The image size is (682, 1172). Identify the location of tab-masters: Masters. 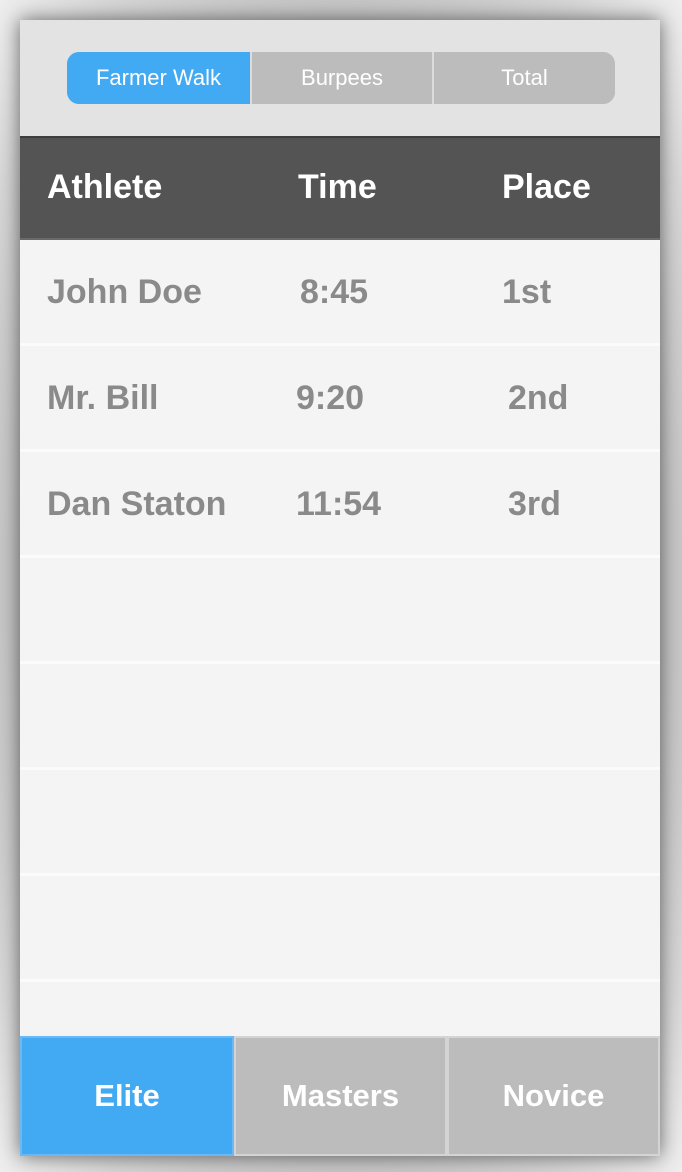
(340, 1096).